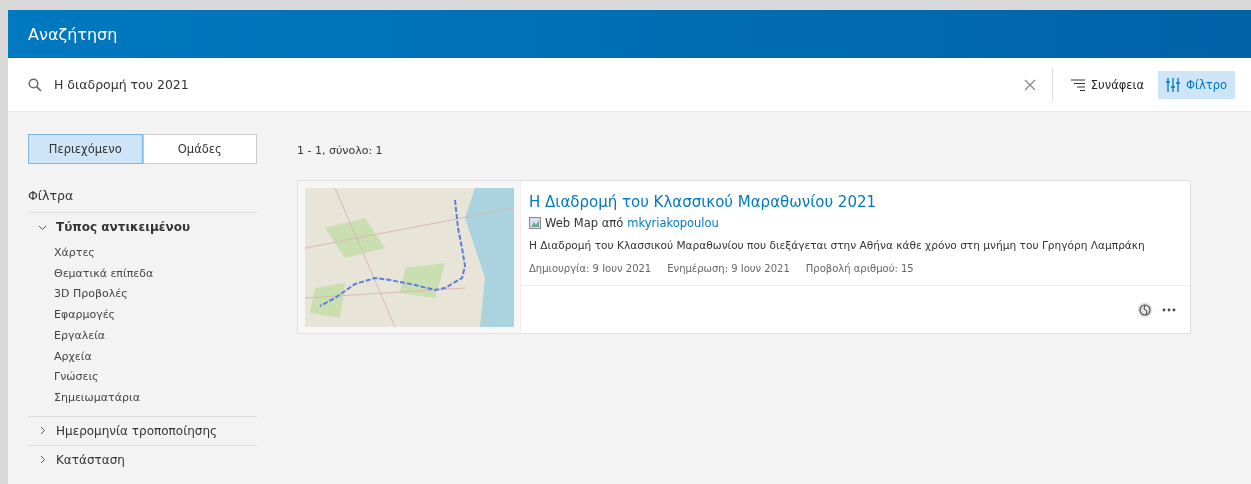 This screenshot has width=1251, height=484. Describe the element at coordinates (837, 245) in the screenshot. I see `result-description: Η Διαδρομή του Κλασσικού Μαραθωνίου που διεξάγεται στην Αθήνα κάθε χρόνο στη μνήμη του Γρηγόρη Λαμπράκη` at that location.